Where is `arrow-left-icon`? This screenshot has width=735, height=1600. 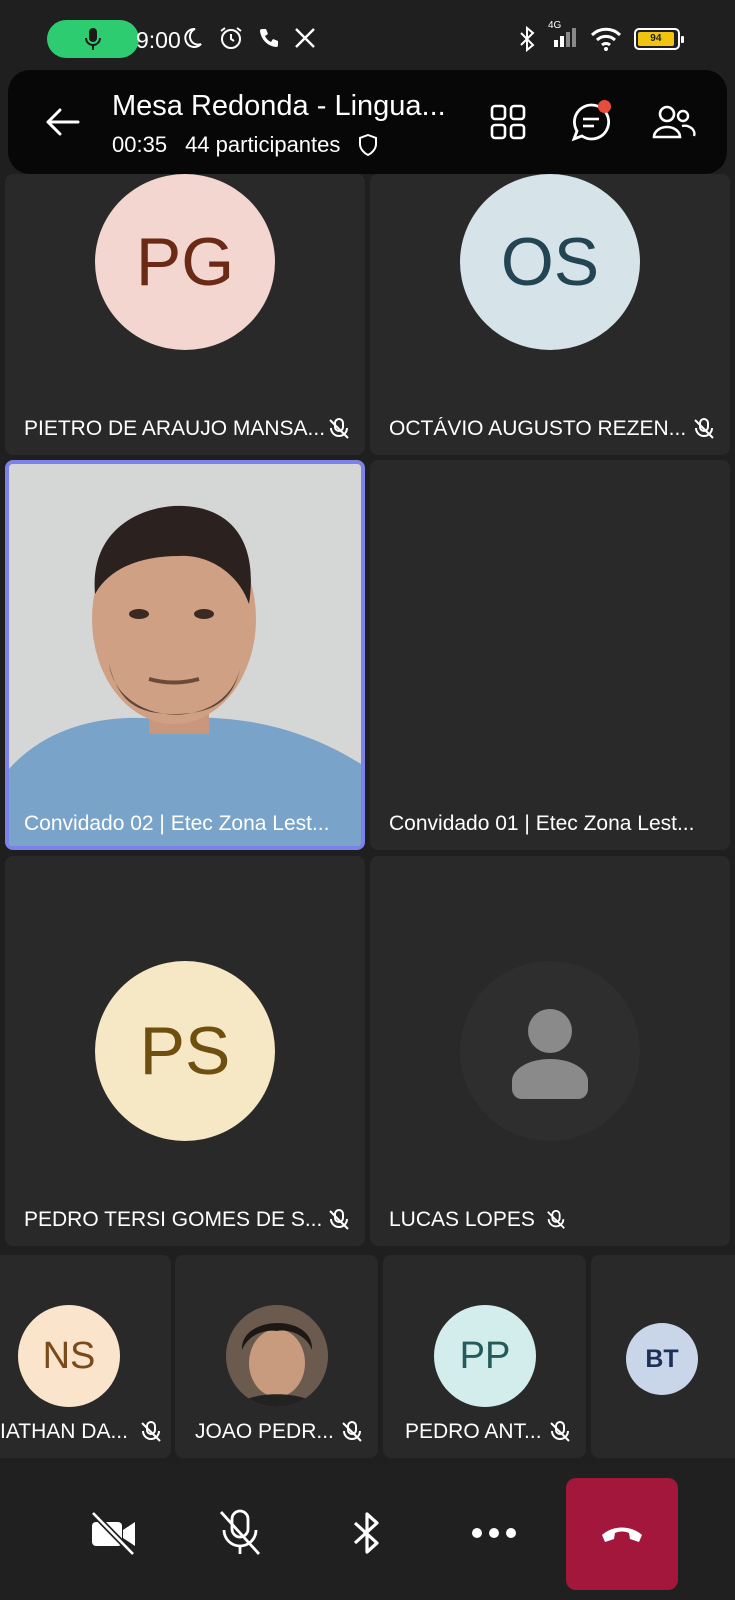 arrow-left-icon is located at coordinates (63, 122).